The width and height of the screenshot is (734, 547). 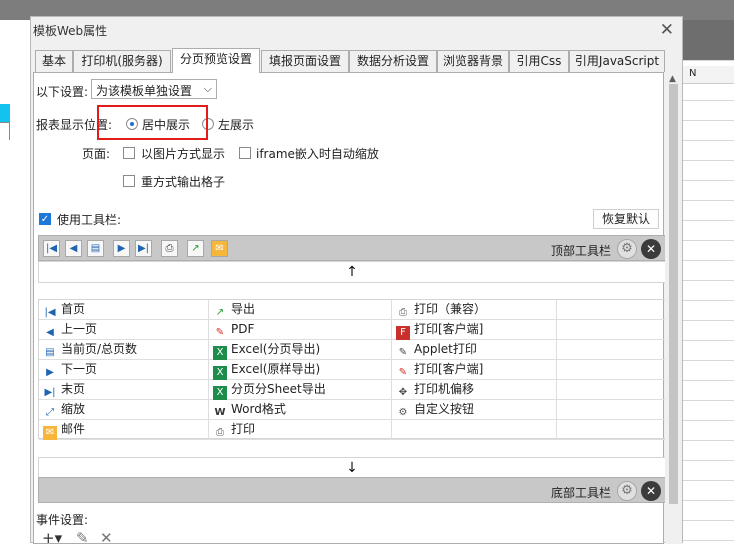 I want to click on list-item: ✎ Applet打印, so click(x=474, y=350).